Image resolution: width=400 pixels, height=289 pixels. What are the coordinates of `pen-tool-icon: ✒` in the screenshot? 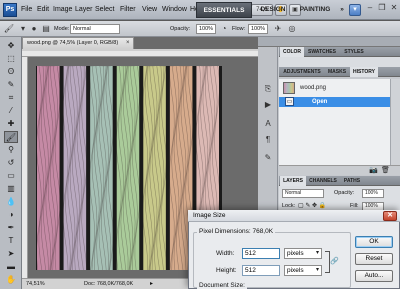 It's located at (11, 228).